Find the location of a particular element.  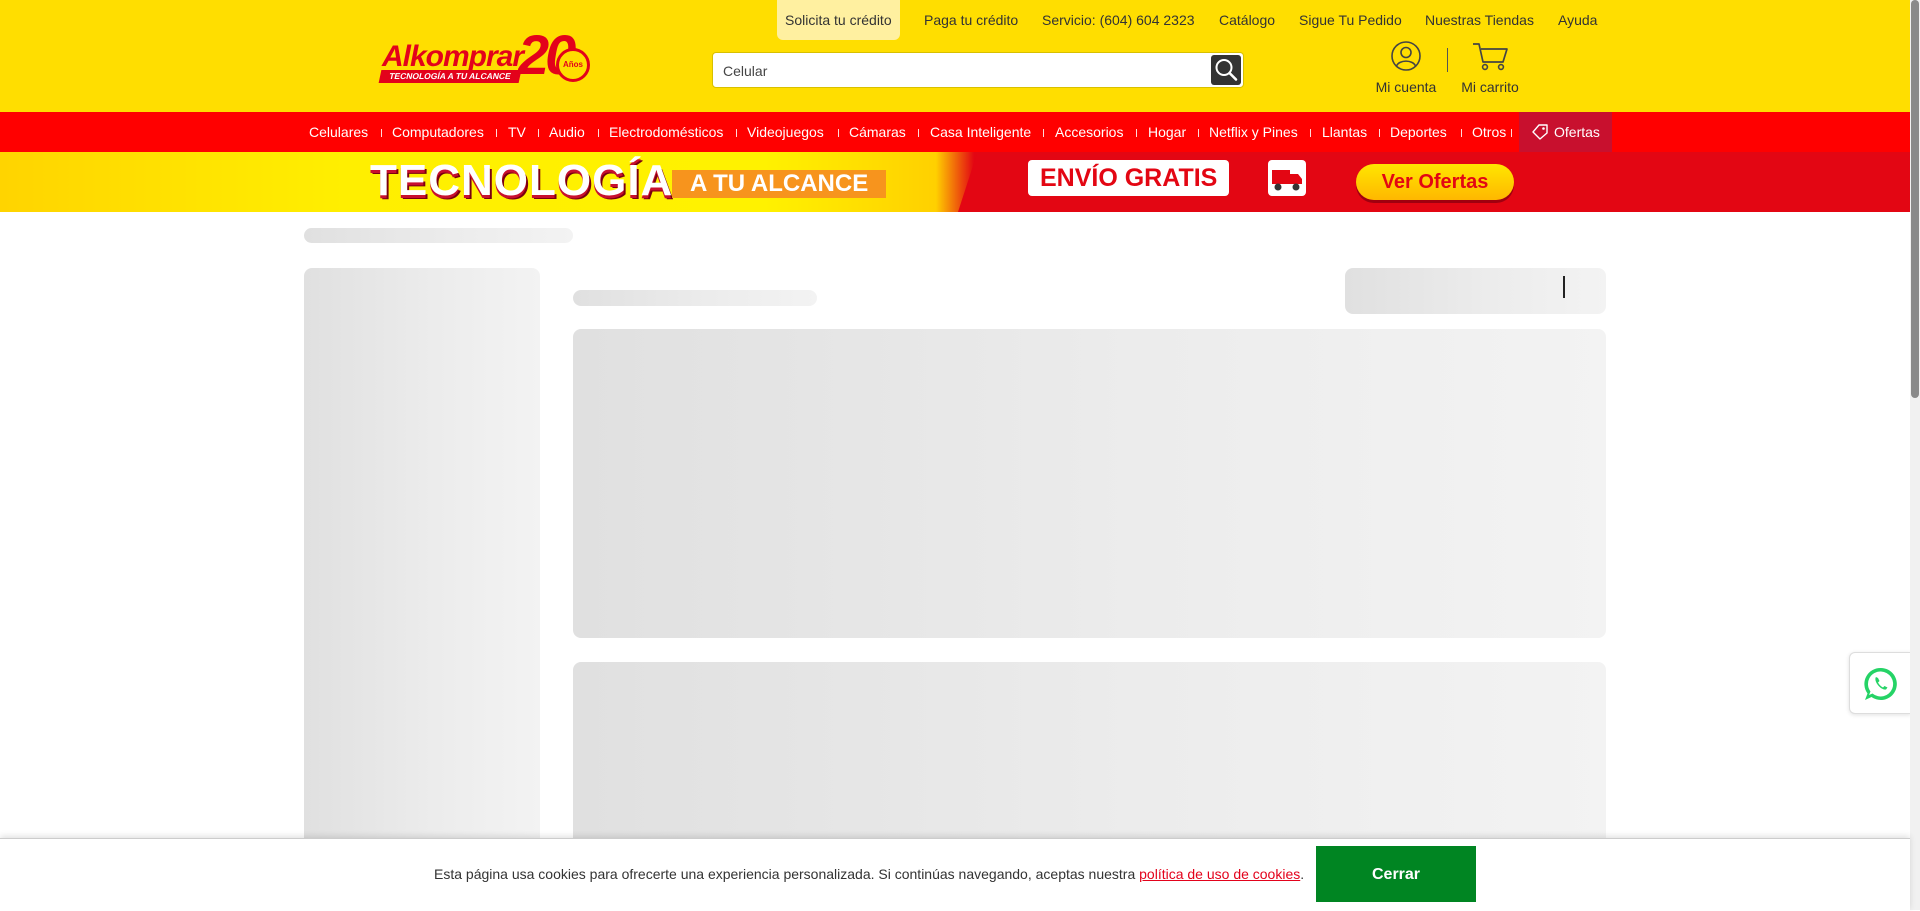

banner-headline: TECNOLOGÍA is located at coordinates (522, 180).